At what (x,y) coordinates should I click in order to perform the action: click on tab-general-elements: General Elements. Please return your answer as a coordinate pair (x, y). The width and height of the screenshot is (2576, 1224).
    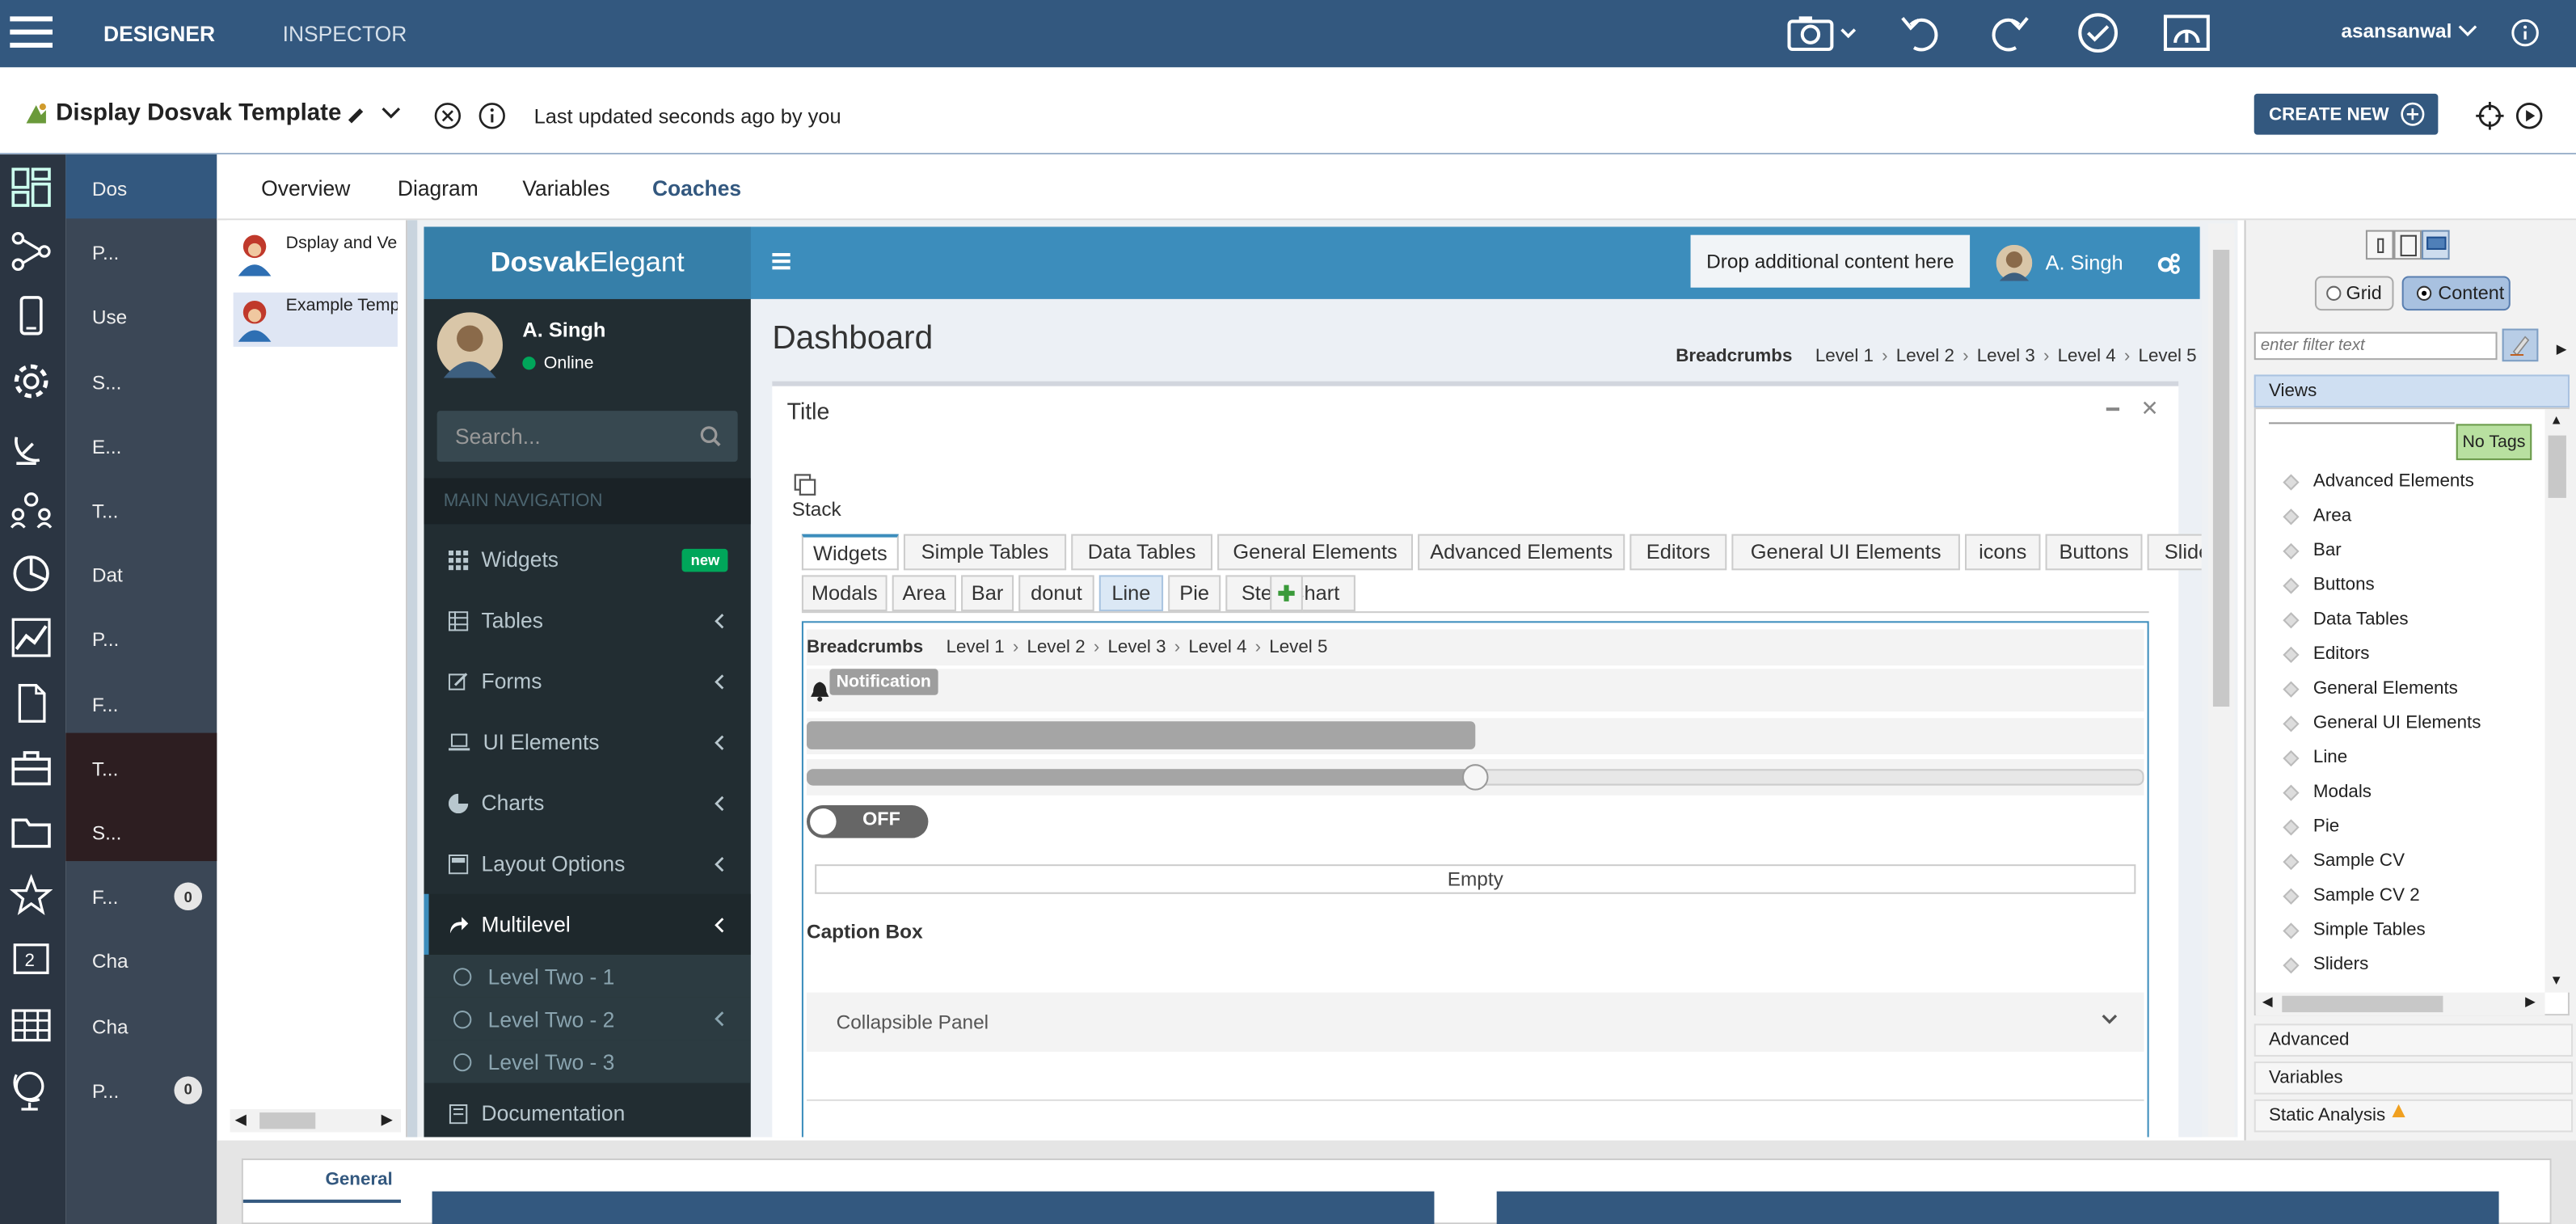
    Looking at the image, I should click on (1315, 552).